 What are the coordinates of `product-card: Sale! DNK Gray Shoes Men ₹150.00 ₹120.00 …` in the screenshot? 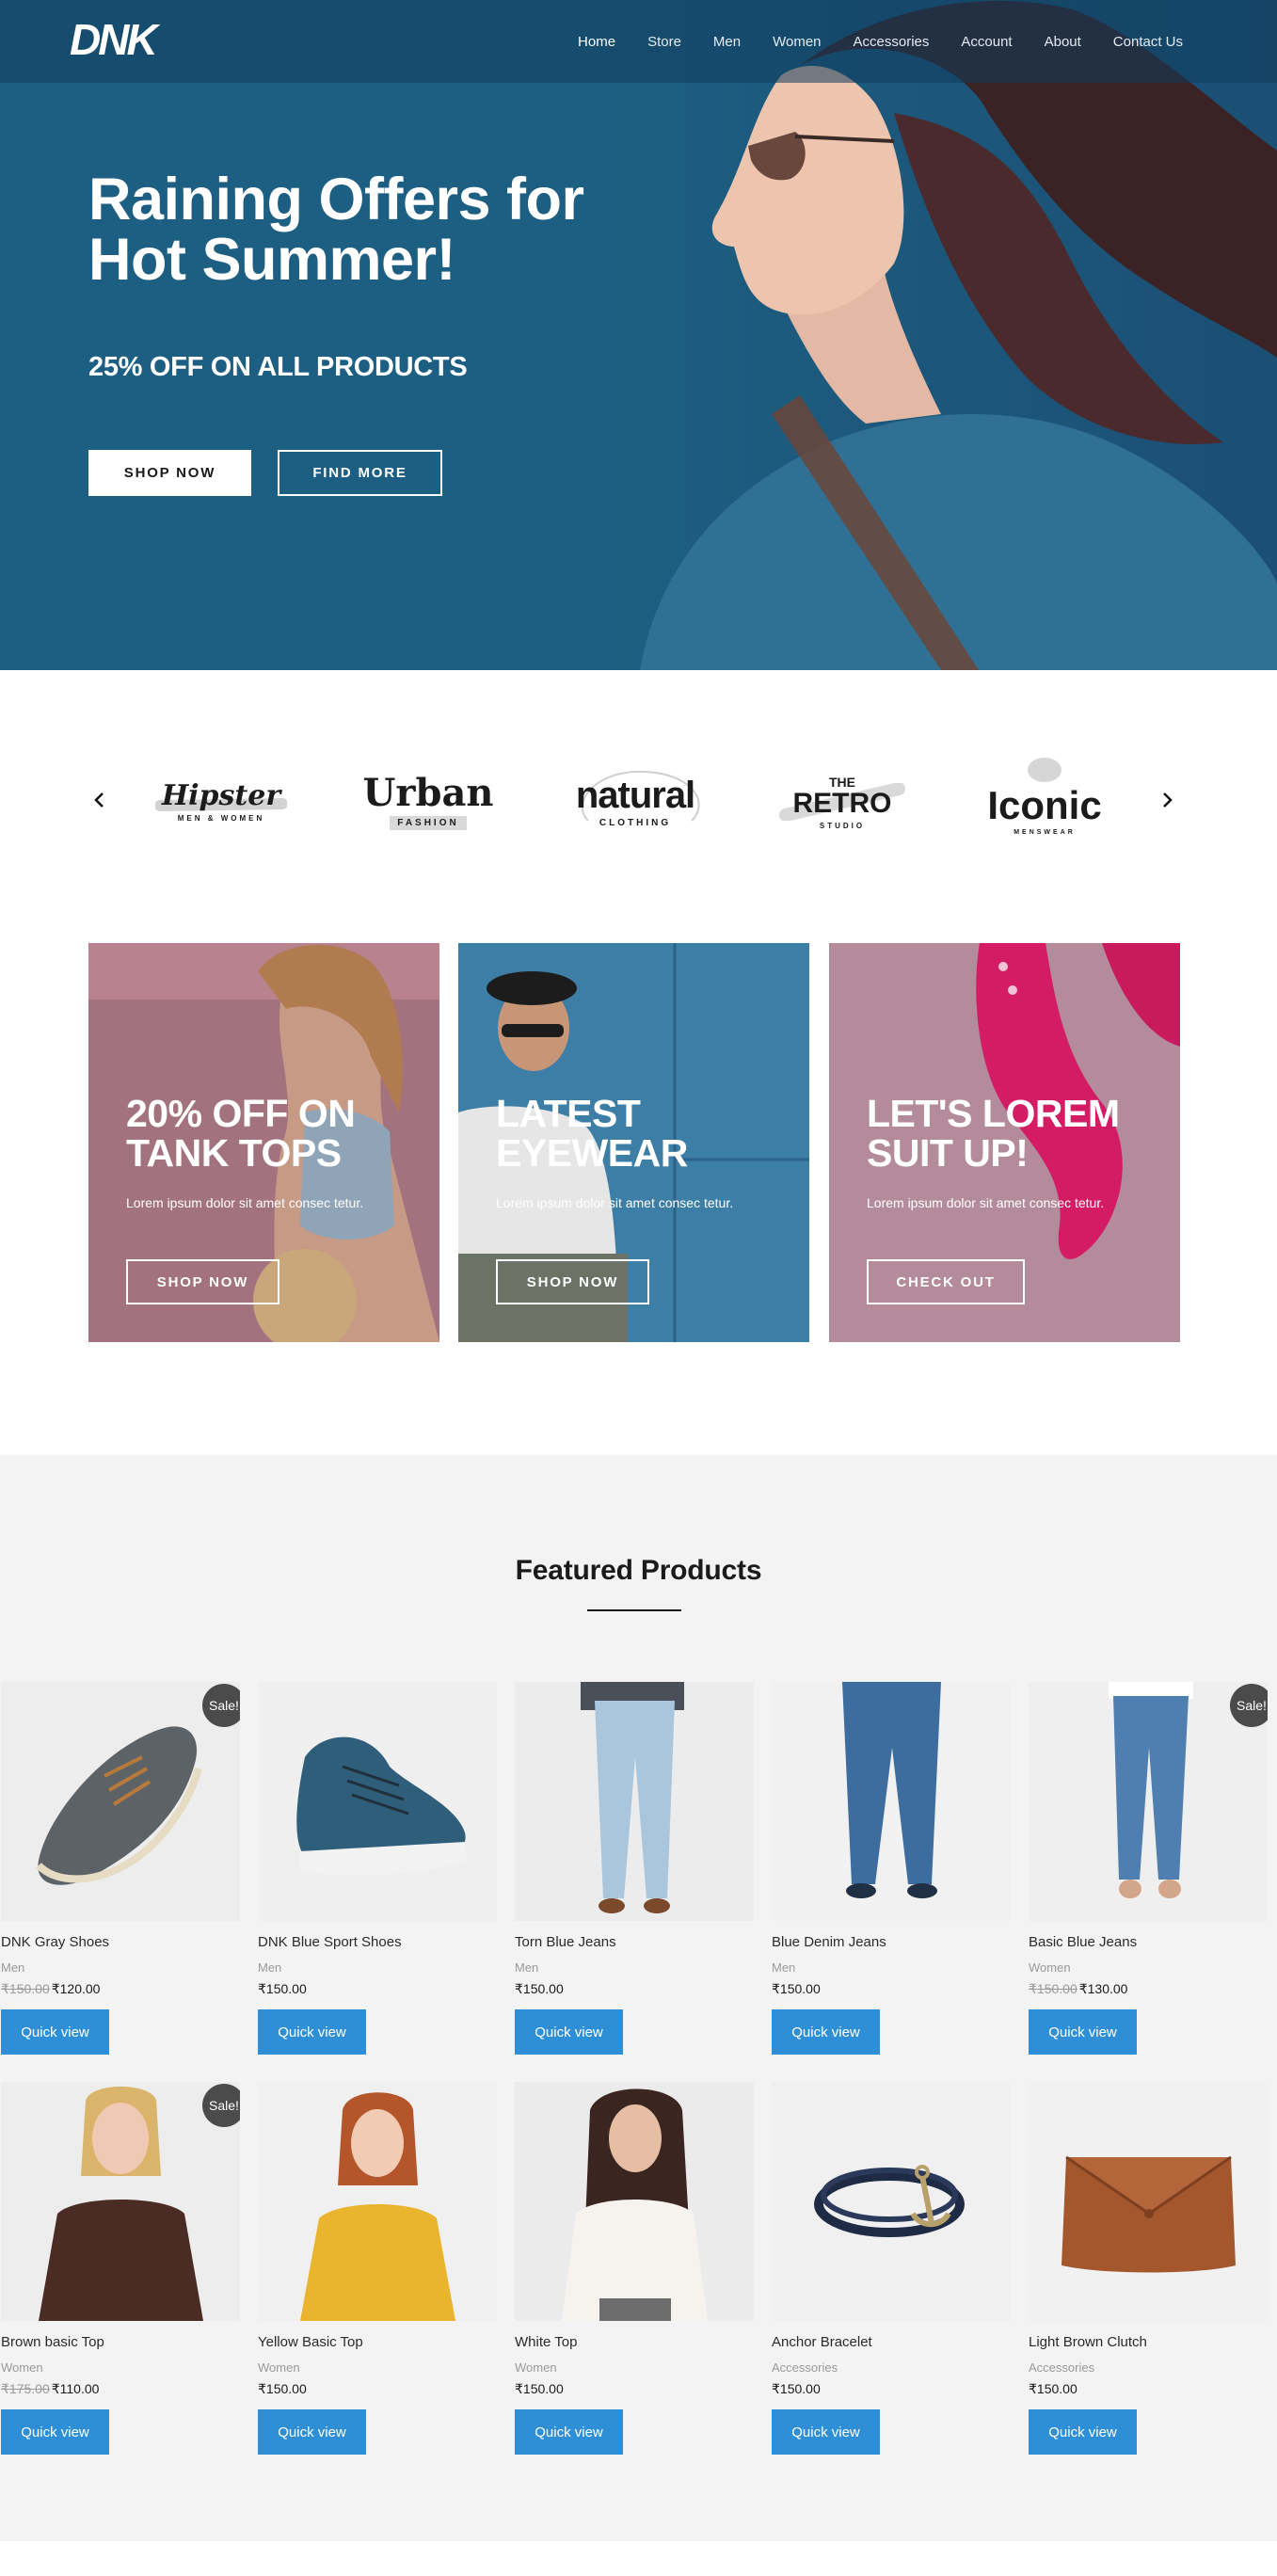 It's located at (120, 1868).